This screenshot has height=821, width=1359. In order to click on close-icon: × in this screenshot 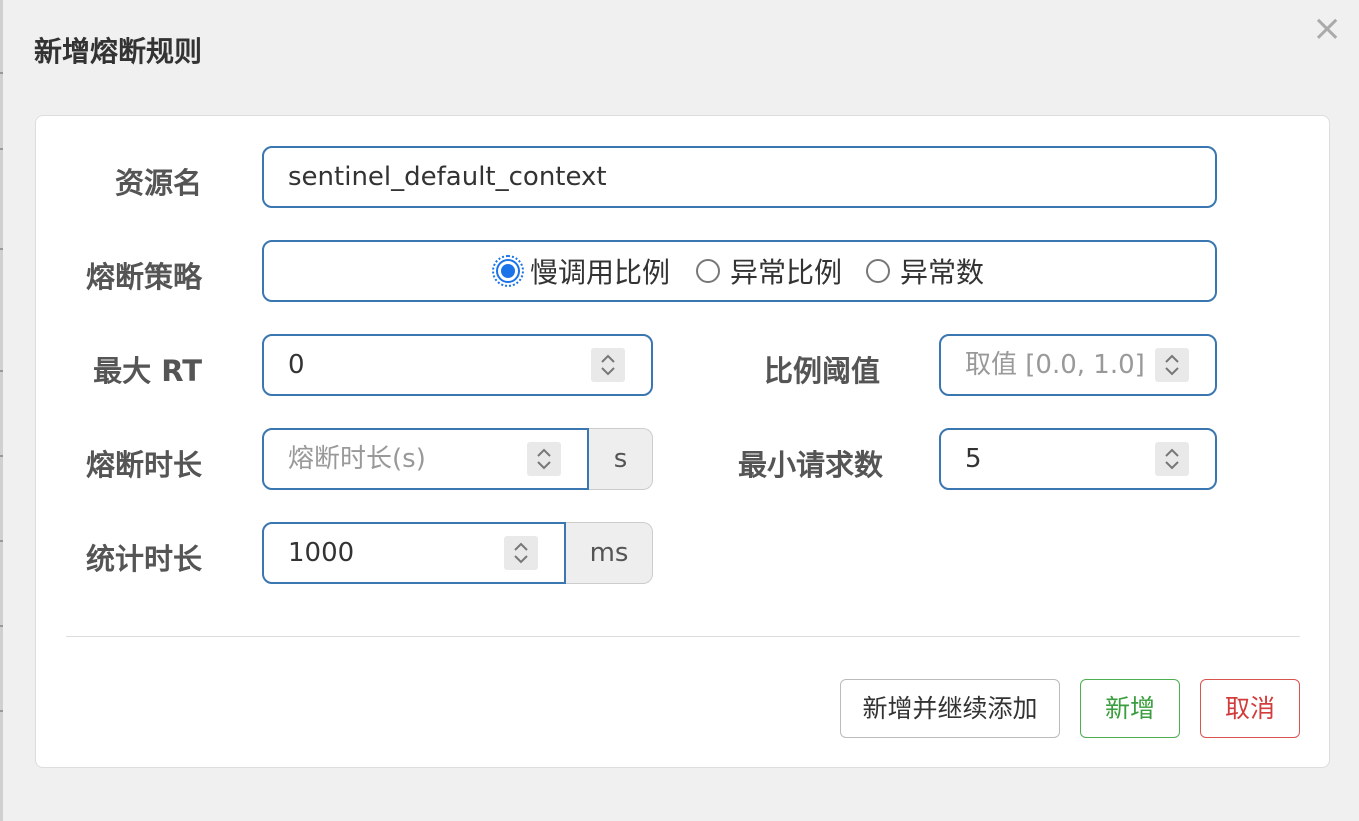, I will do `click(1327, 29)`.